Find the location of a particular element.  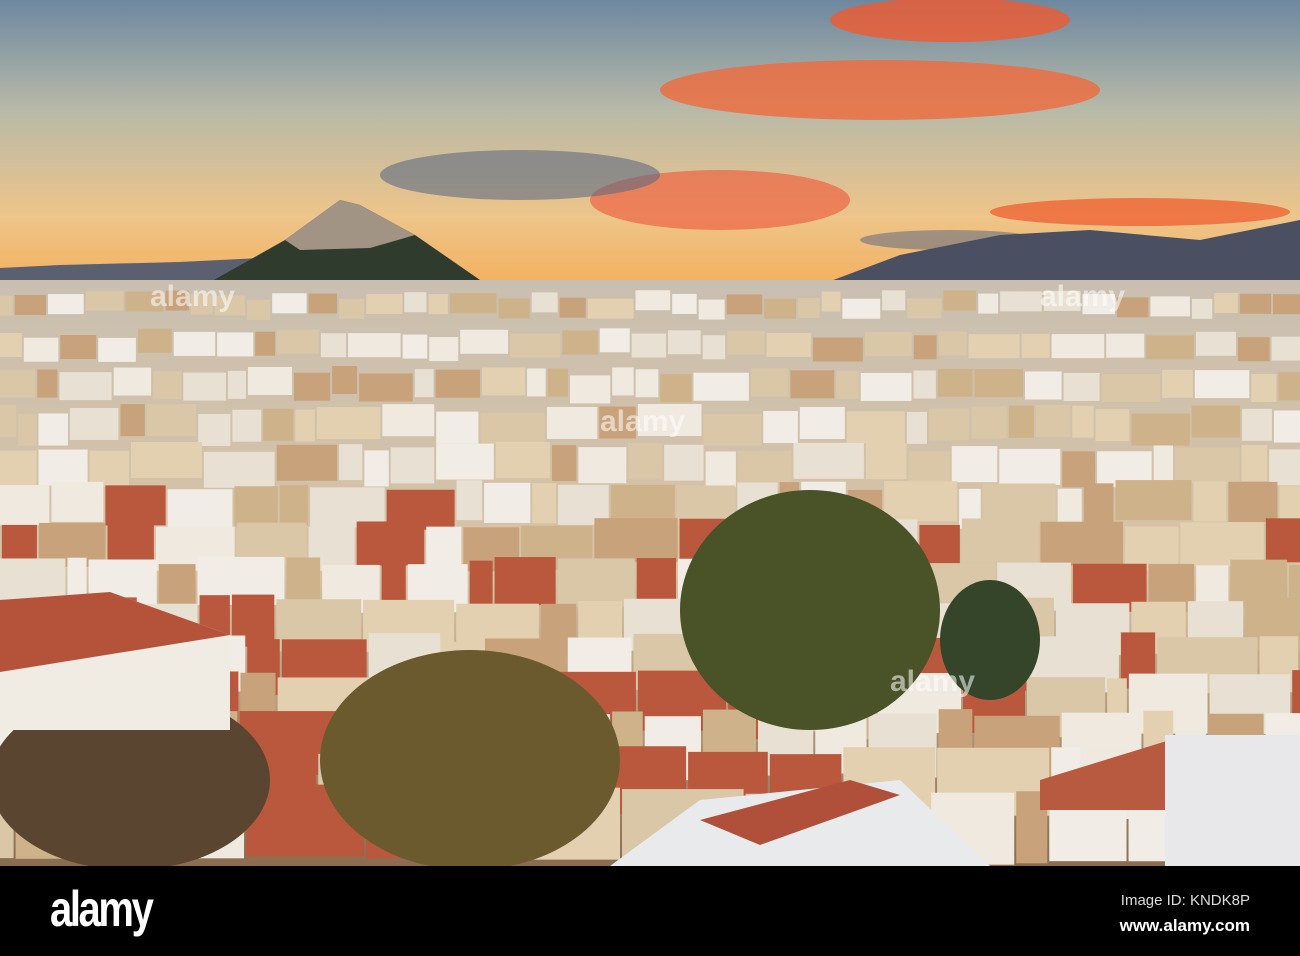

alamy-logo: alamy is located at coordinates (102, 909).